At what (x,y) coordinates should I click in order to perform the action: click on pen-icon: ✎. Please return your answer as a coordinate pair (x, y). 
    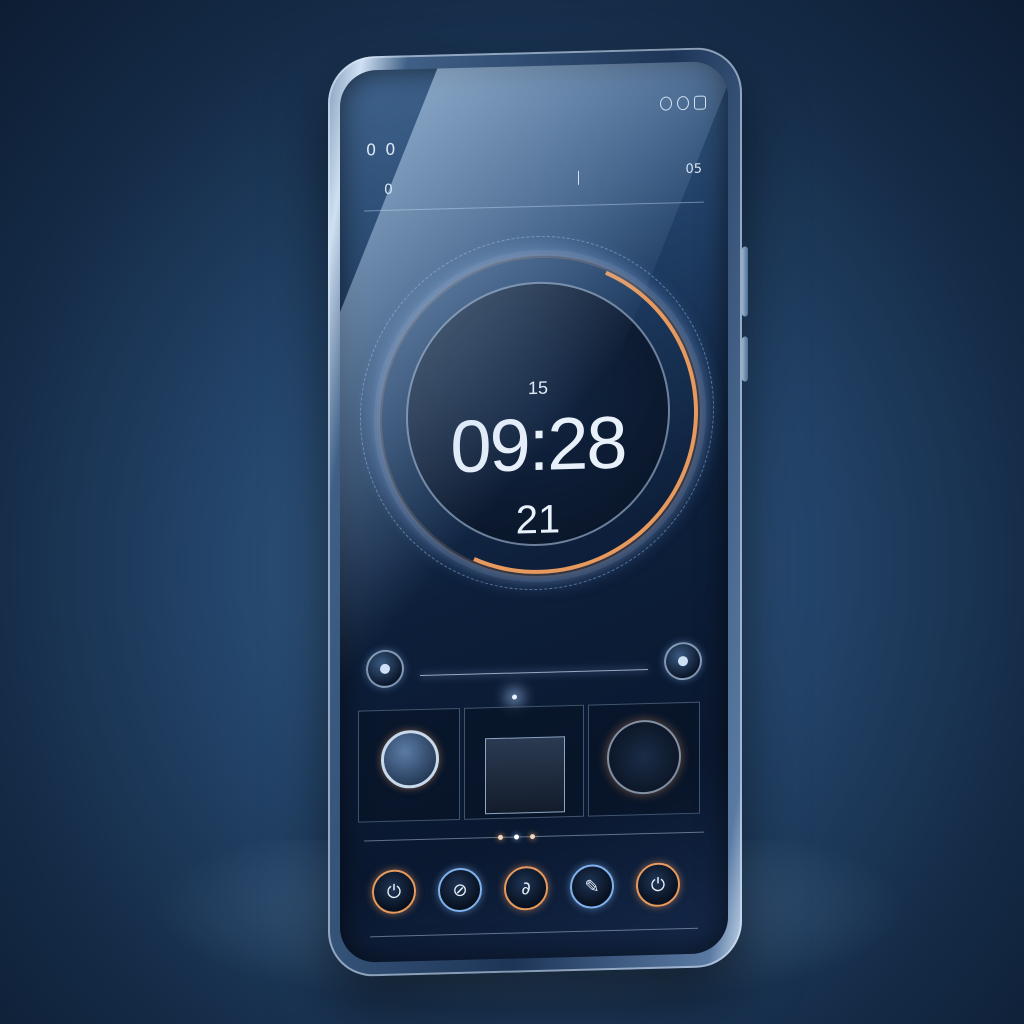
    Looking at the image, I should click on (592, 886).